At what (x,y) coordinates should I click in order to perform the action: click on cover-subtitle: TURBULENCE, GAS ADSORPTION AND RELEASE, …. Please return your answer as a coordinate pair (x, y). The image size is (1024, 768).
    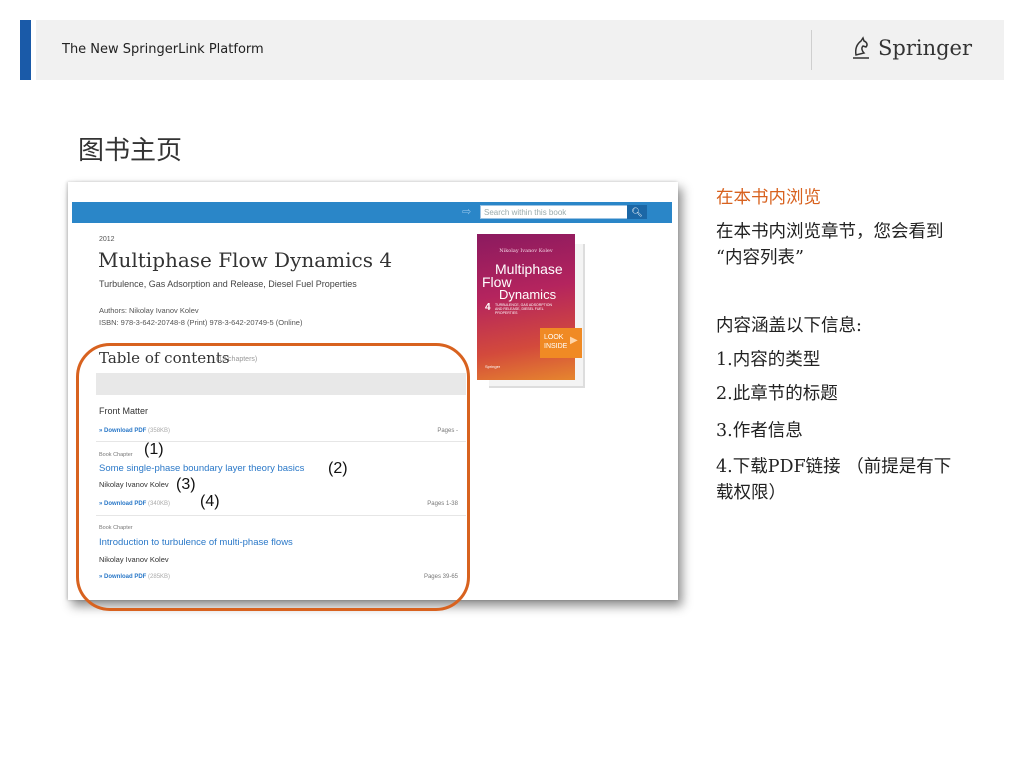
    Looking at the image, I should click on (523, 309).